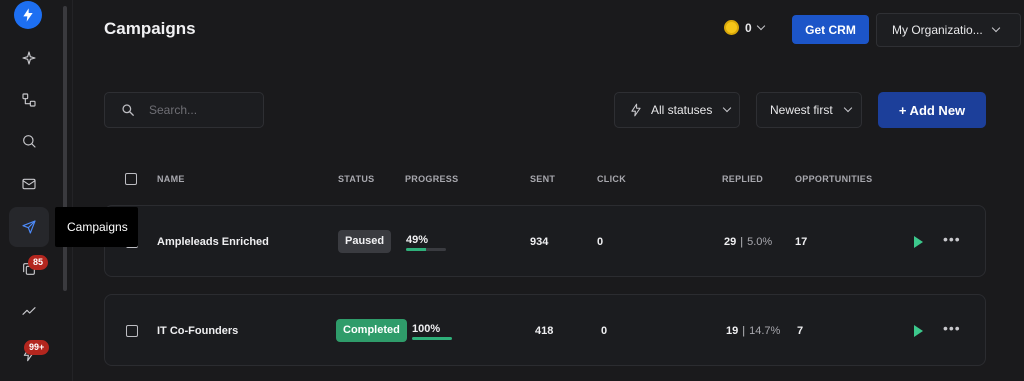 Image resolution: width=1024 pixels, height=381 pixels. Describe the element at coordinates (801, 110) in the screenshot. I see `sort-label: Newest first` at that location.